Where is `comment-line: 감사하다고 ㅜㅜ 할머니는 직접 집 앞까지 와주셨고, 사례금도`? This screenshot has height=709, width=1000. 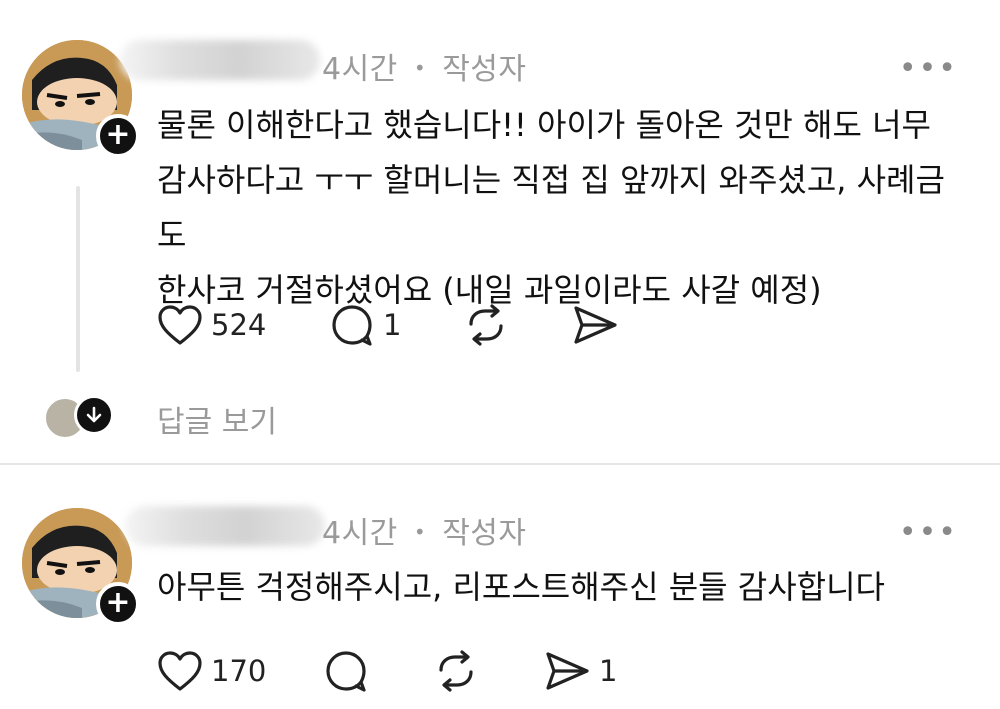
comment-line: 감사하다고 ㅜㅜ 할머니는 직접 집 앞까지 와주셨고, 사례금도 is located at coordinates (551, 207).